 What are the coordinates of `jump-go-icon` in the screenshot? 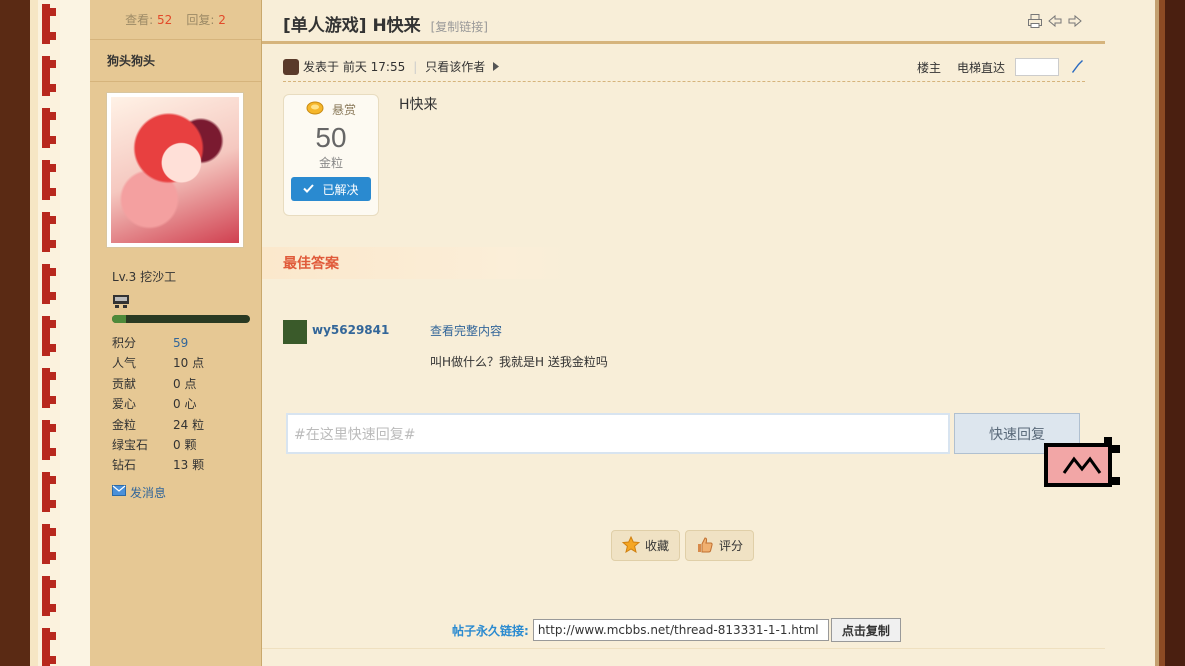 It's located at (1077, 67).